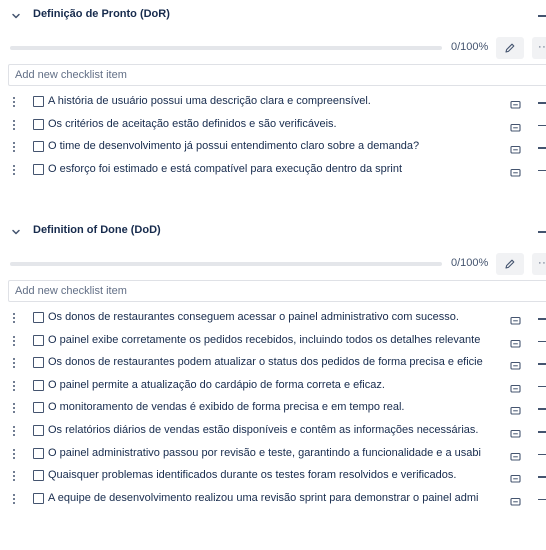  What do you see at coordinates (97, 230) in the screenshot?
I see `section-title: Definition of Done (DoD)` at bounding box center [97, 230].